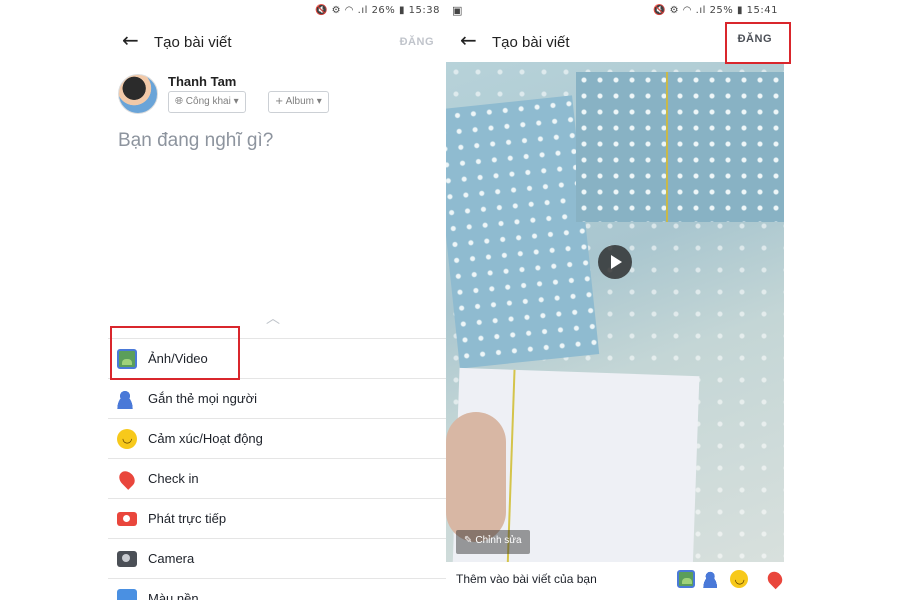 The image size is (900, 600). I want to click on edit-label: Chỉnh sửa, so click(498, 540).